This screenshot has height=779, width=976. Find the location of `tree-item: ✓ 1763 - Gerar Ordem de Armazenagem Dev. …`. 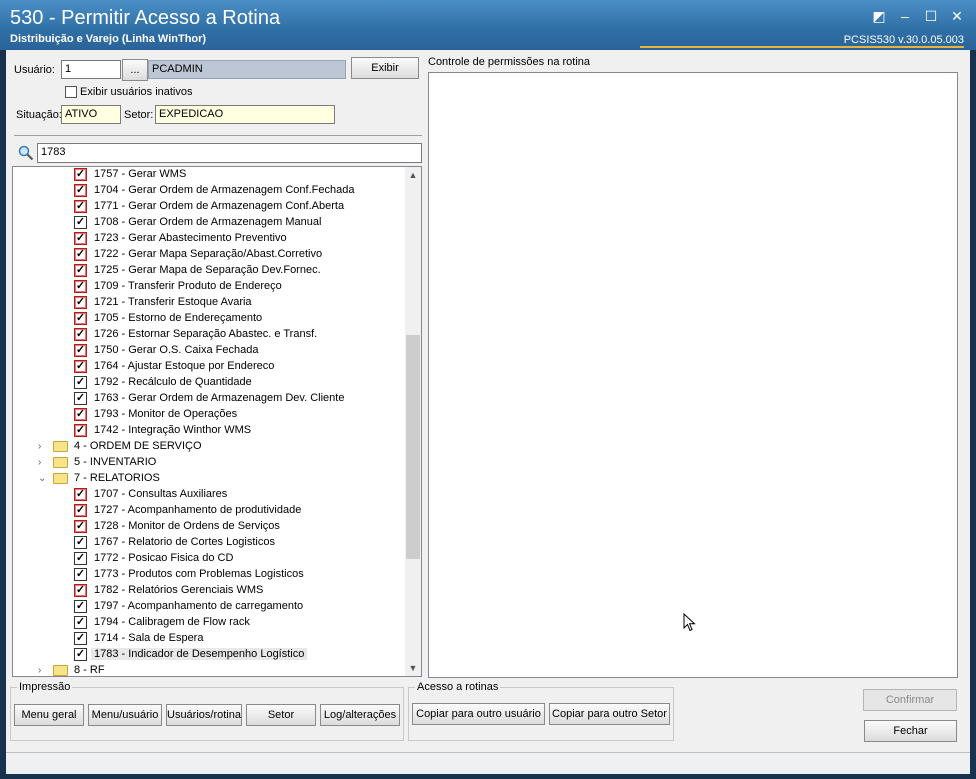

tree-item: ✓ 1763 - Gerar Ordem de Armazenagem Dev. … is located at coordinates (209, 399).